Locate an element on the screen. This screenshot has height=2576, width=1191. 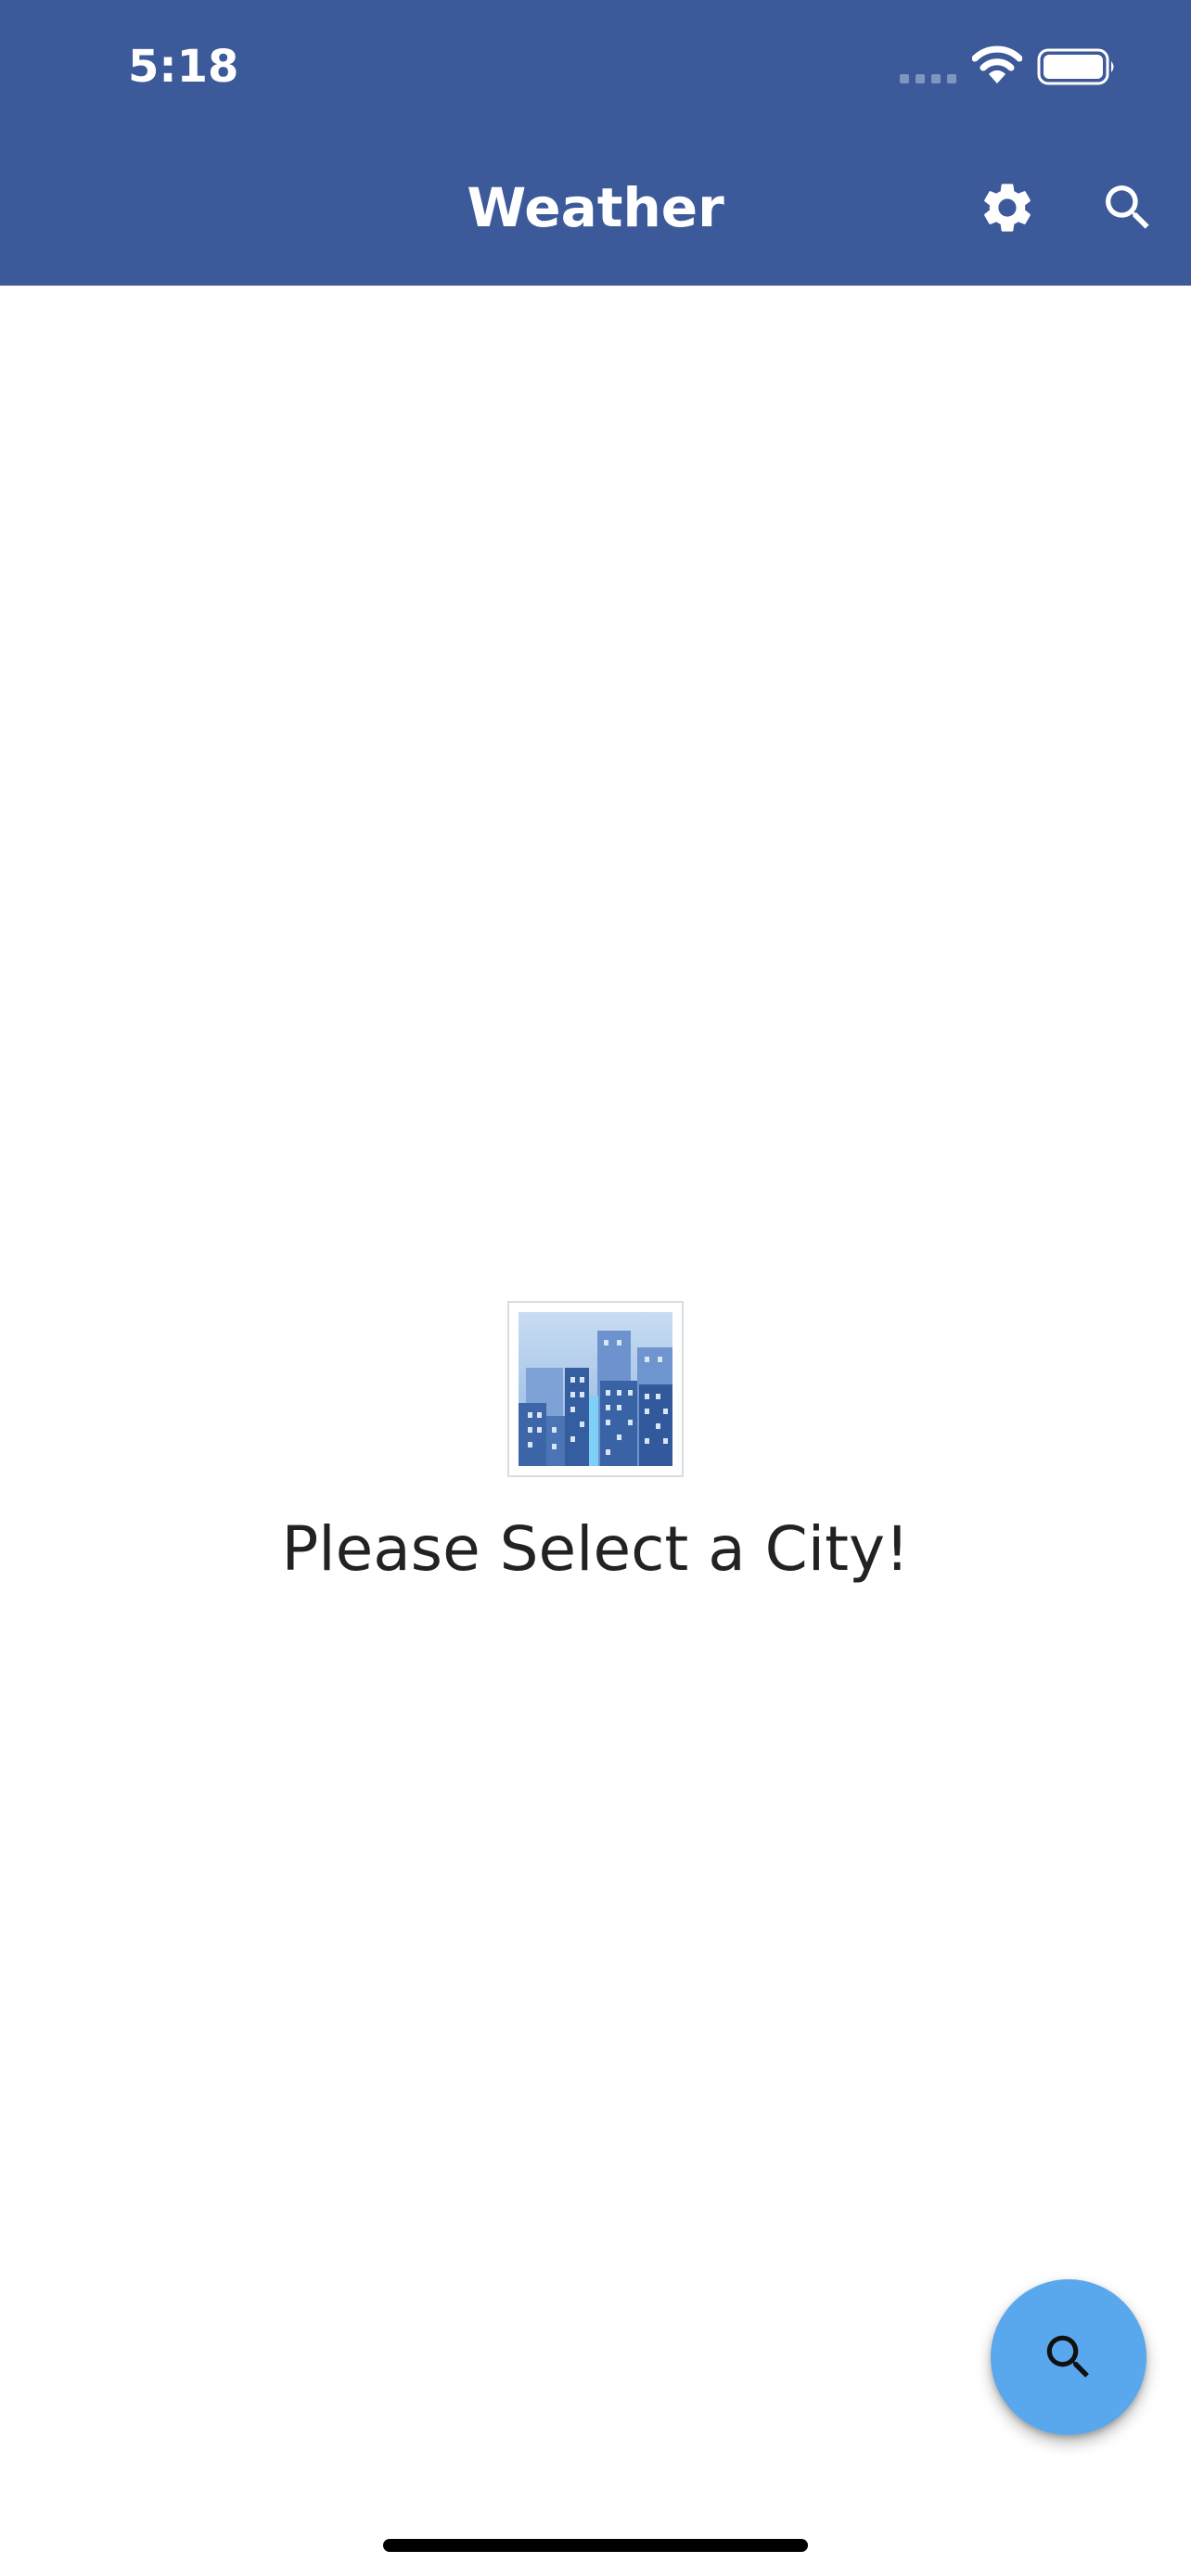
app-bar: 5:18 Weather is located at coordinates (595, 143).